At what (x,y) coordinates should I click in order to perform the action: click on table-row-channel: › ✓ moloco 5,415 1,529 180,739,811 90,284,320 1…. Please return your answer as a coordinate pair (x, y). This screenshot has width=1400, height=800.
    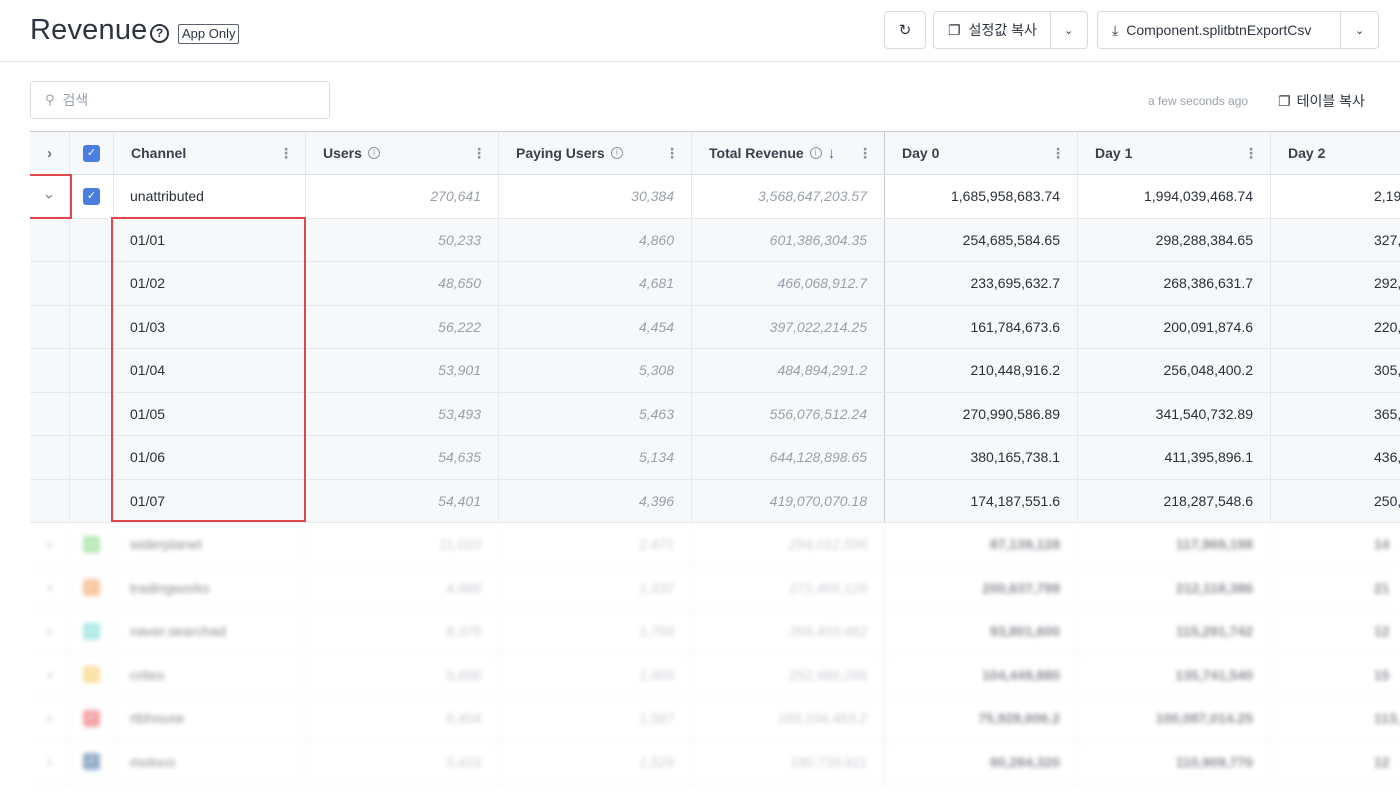
    Looking at the image, I should click on (715, 762).